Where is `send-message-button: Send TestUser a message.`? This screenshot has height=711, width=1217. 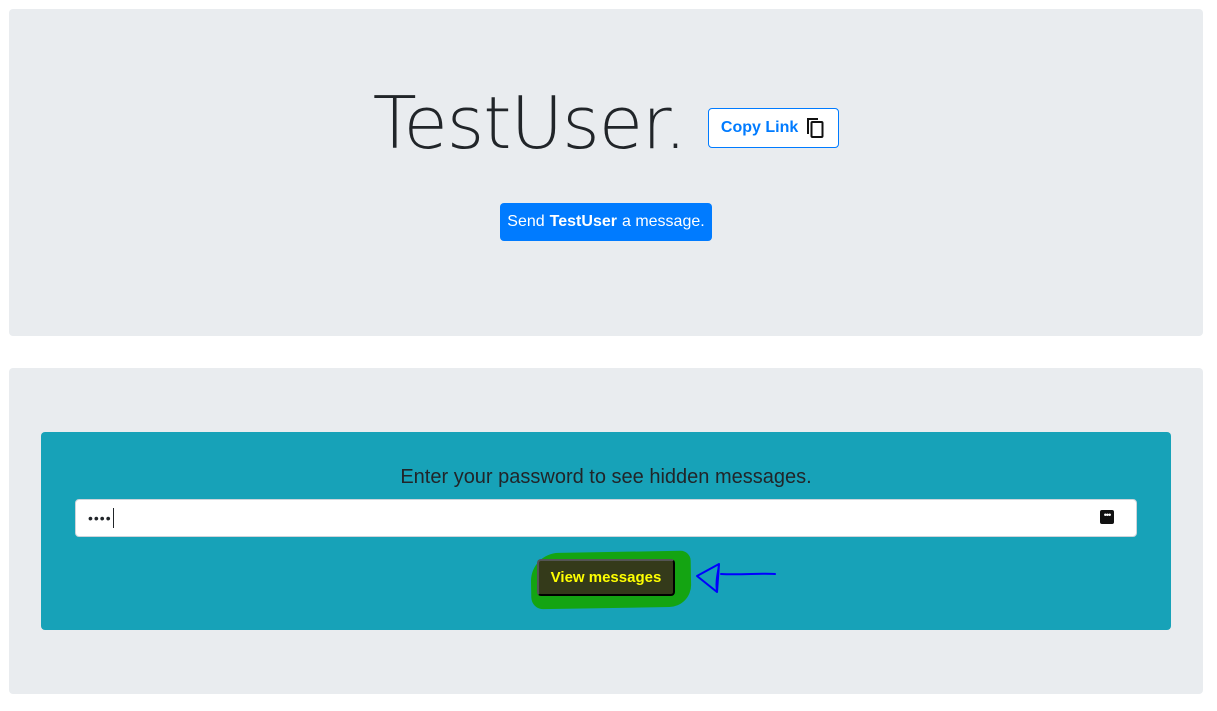 send-message-button: Send TestUser a message. is located at coordinates (606, 222).